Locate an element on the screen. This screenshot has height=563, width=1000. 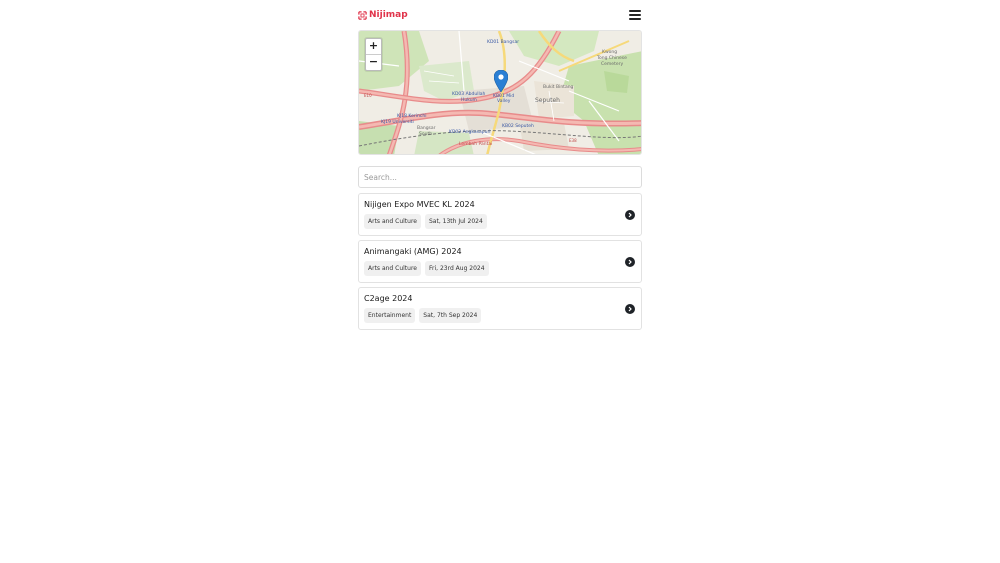
map-frame-icon is located at coordinates (362, 15).